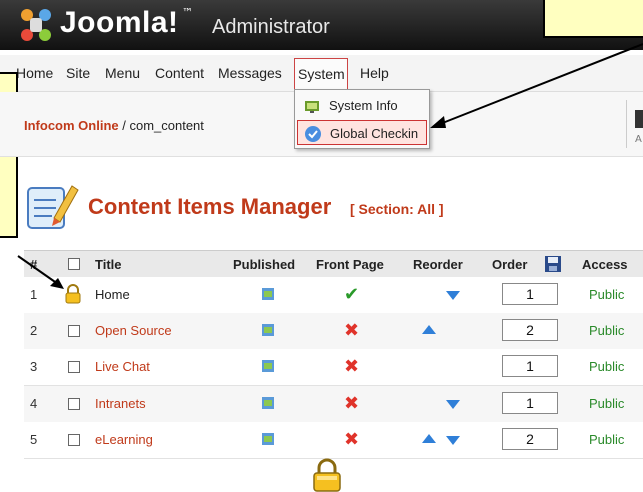 This screenshot has width=643, height=492. Describe the element at coordinates (333, 331) in the screenshot. I see `table-row: 2 Open Source ✖ 2 Public` at that location.